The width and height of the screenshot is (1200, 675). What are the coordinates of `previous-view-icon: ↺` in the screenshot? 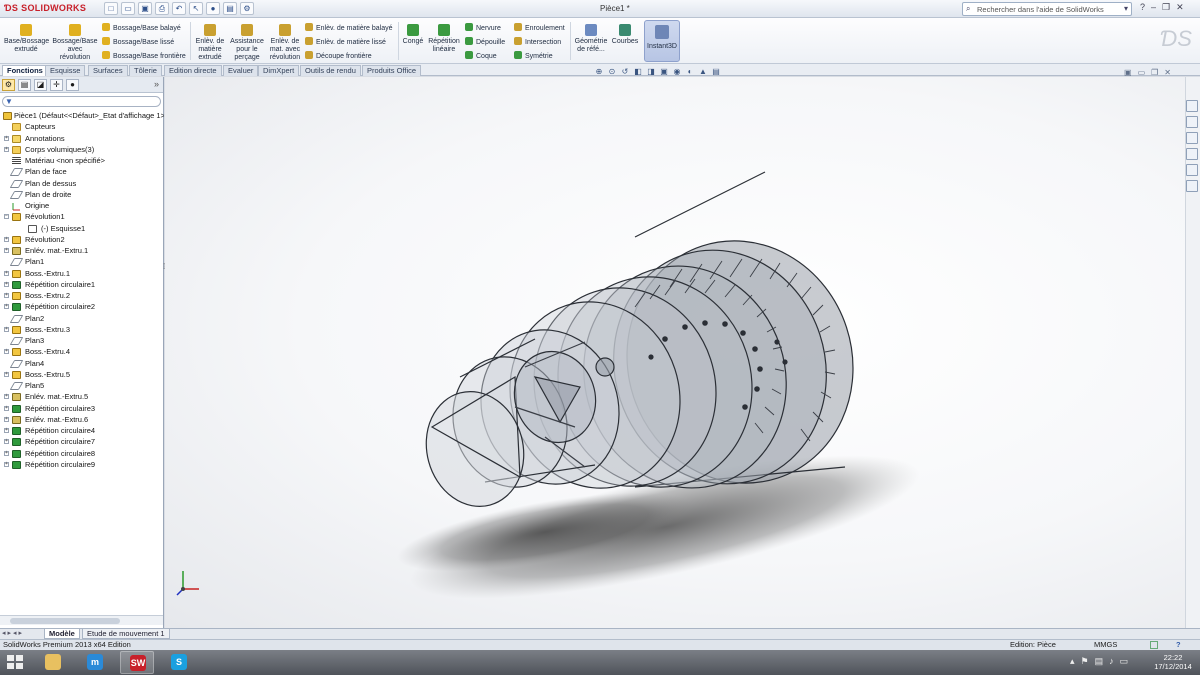 It's located at (625, 72).